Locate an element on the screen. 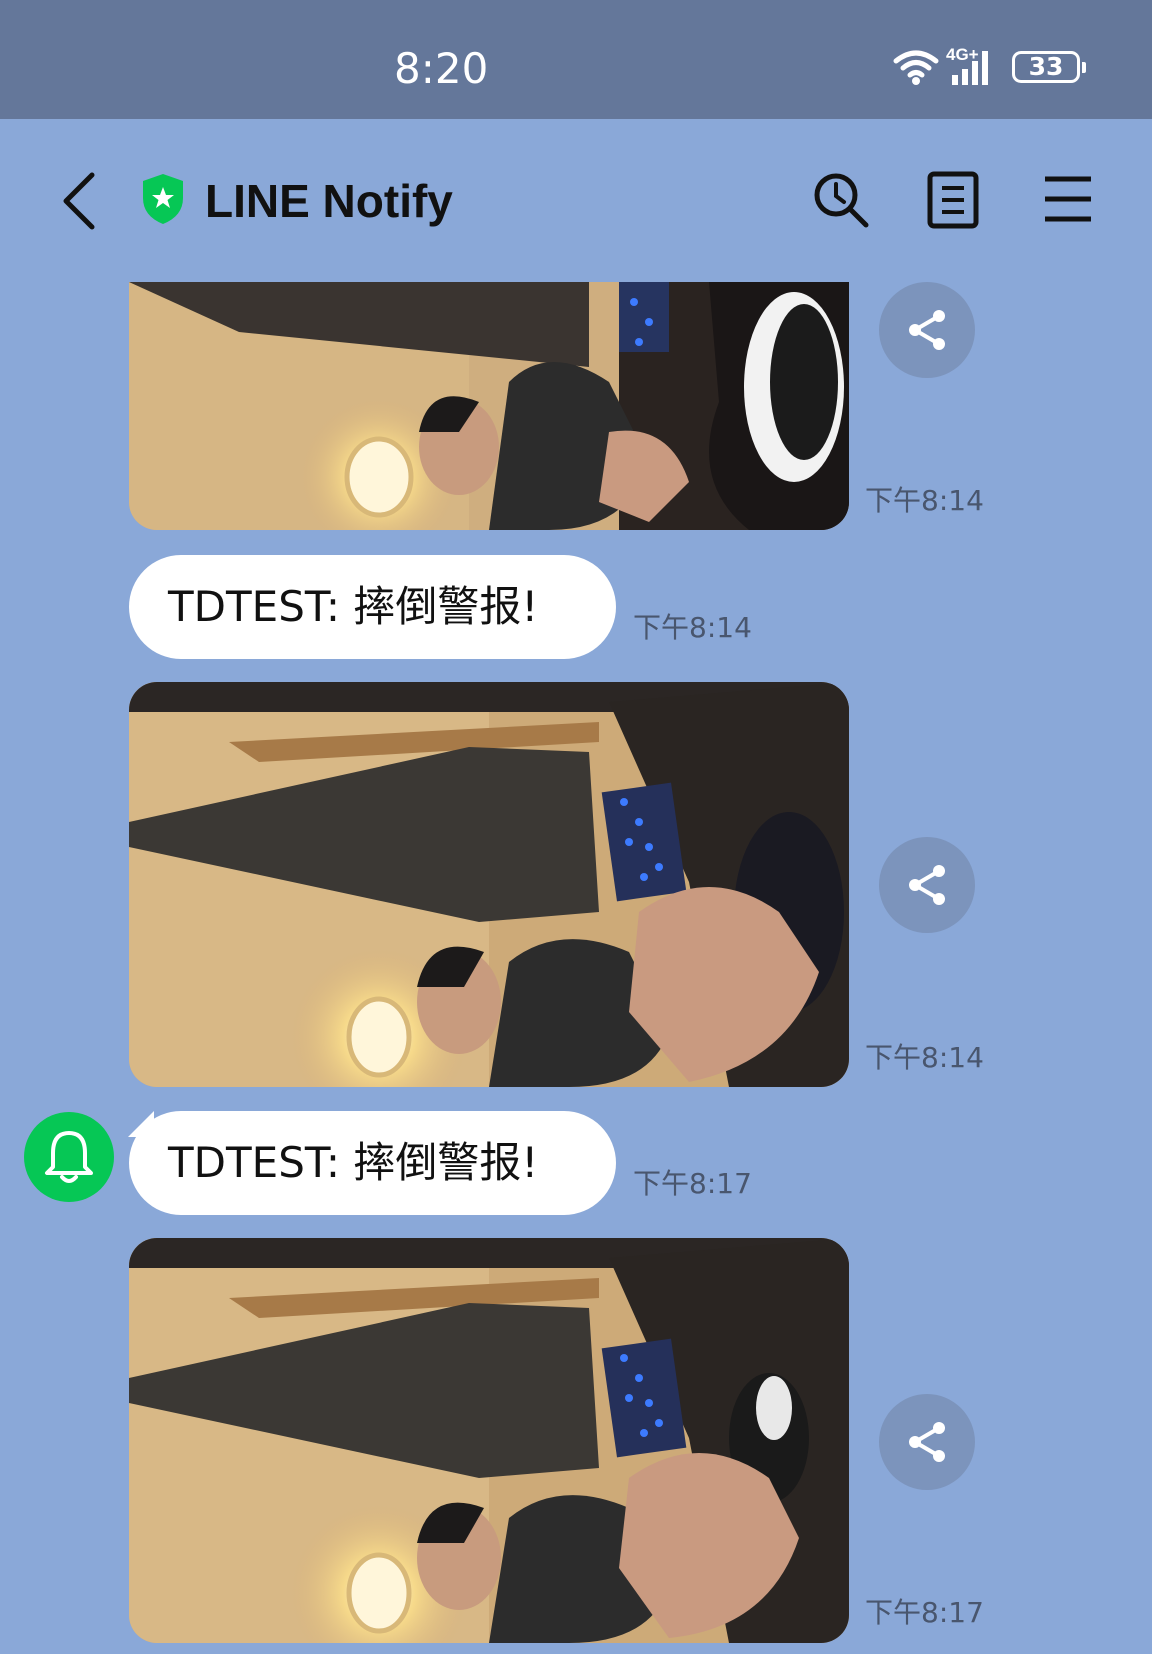 The width and height of the screenshot is (1152, 1654). wifi-icon is located at coordinates (916, 67).